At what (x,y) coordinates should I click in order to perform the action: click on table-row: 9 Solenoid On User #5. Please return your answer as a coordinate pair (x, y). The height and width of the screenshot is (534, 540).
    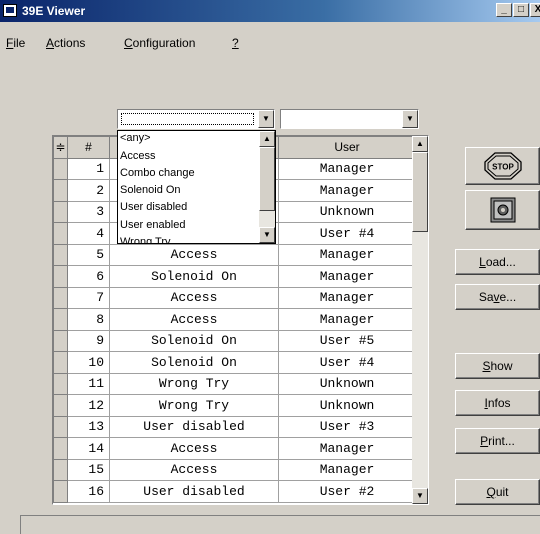
    Looking at the image, I should click on (234, 340).